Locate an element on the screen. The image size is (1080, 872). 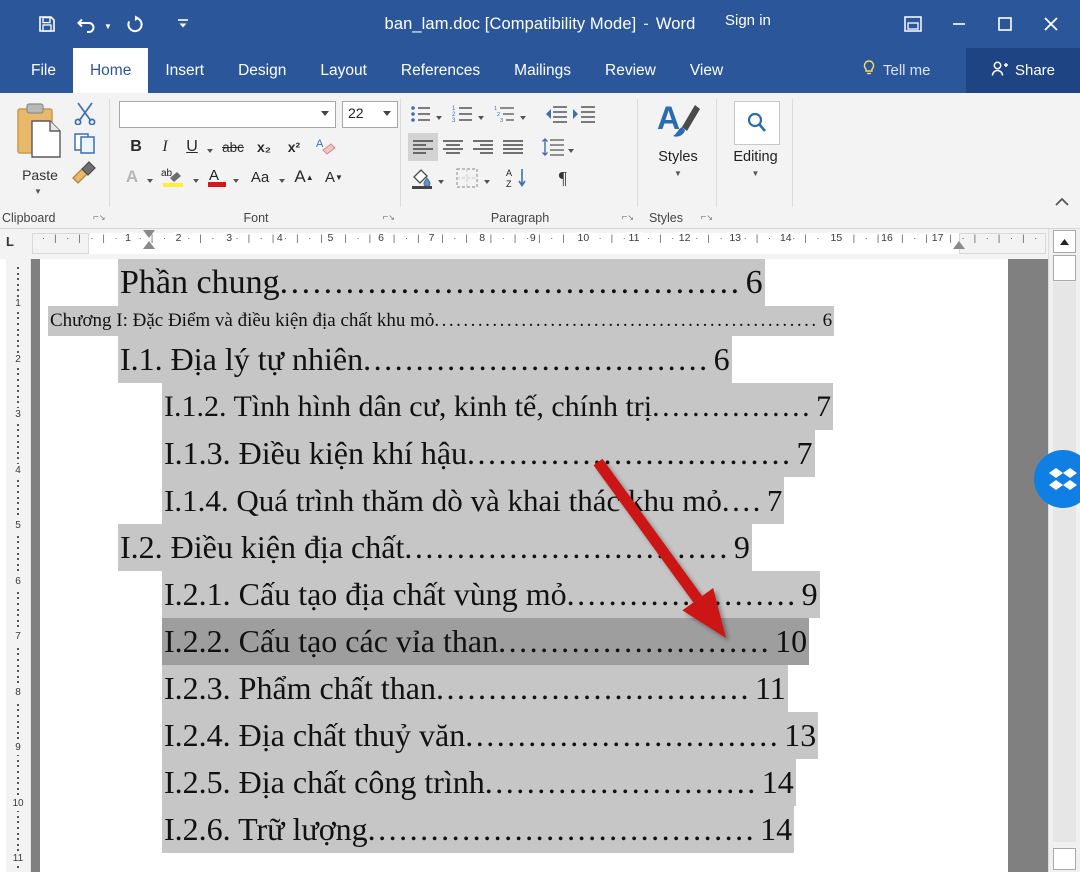
collapse-ribbon-icon is located at coordinates (1062, 204).